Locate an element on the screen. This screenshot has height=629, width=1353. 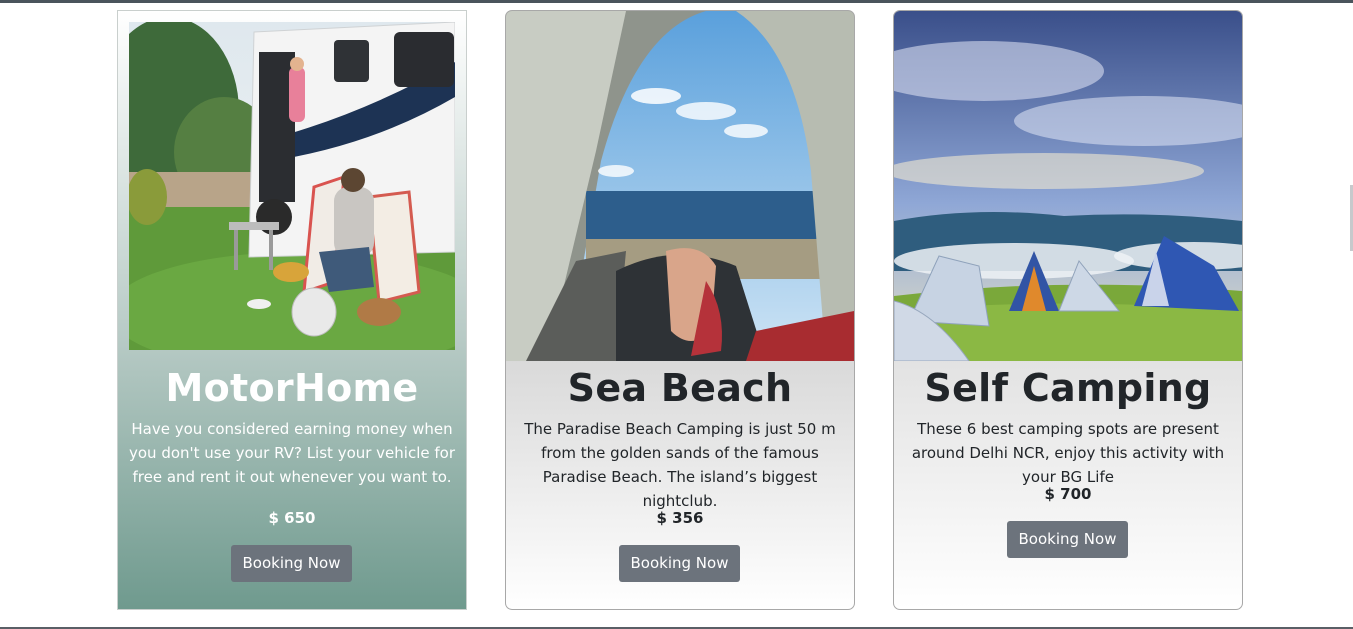
card-price: $ 356 is located at coordinates (680, 518).